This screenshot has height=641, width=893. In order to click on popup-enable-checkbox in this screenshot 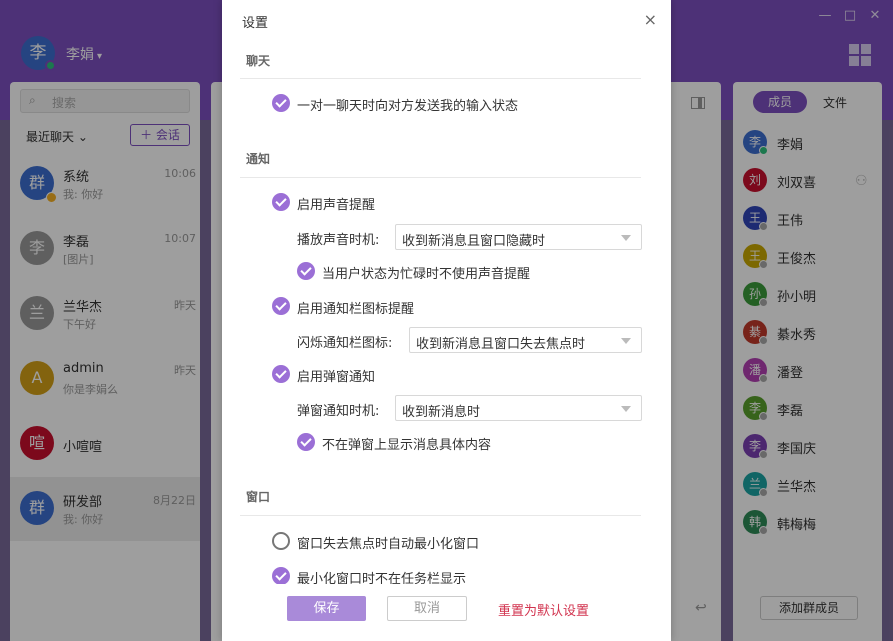, I will do `click(281, 374)`.